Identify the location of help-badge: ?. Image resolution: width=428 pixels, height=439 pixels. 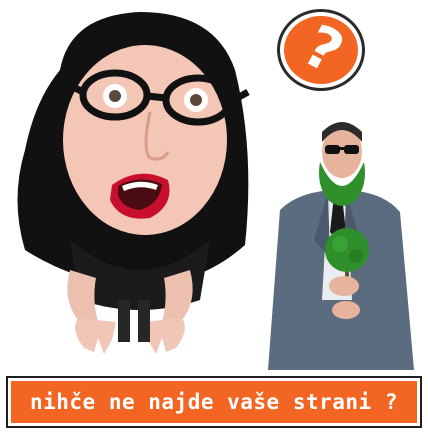
(321, 49).